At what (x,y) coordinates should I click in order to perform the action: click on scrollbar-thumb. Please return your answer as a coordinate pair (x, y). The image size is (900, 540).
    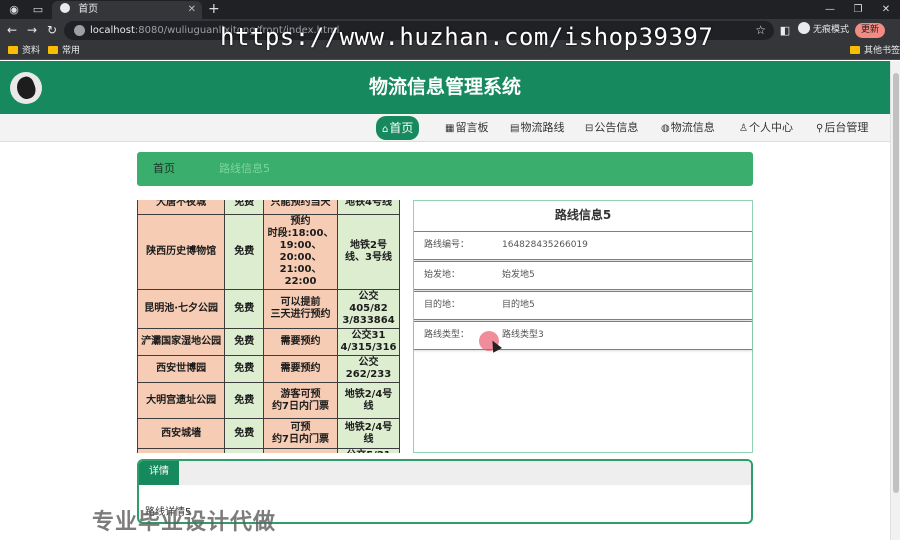
    Looking at the image, I should click on (896, 283).